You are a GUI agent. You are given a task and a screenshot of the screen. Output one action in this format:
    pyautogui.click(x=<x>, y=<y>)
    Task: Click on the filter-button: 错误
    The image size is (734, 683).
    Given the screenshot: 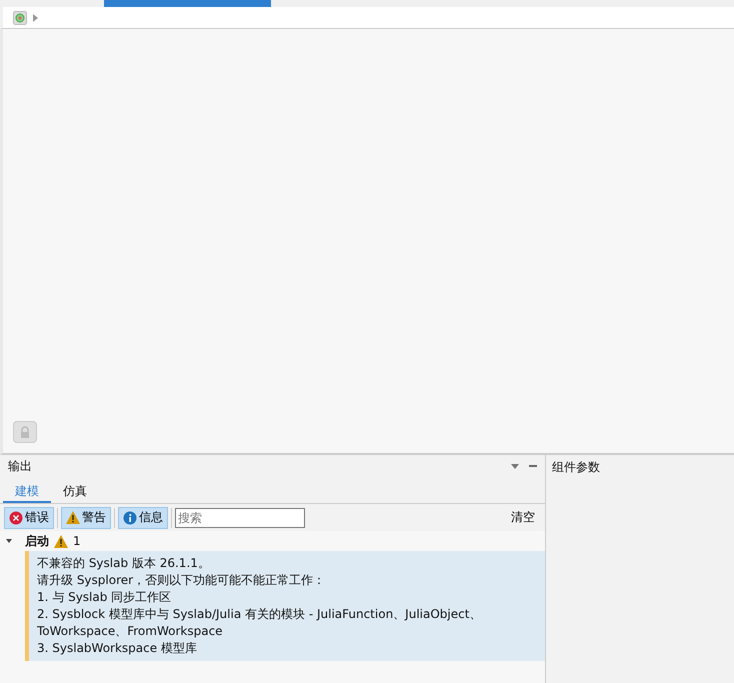 What is the action you would take?
    pyautogui.click(x=29, y=517)
    